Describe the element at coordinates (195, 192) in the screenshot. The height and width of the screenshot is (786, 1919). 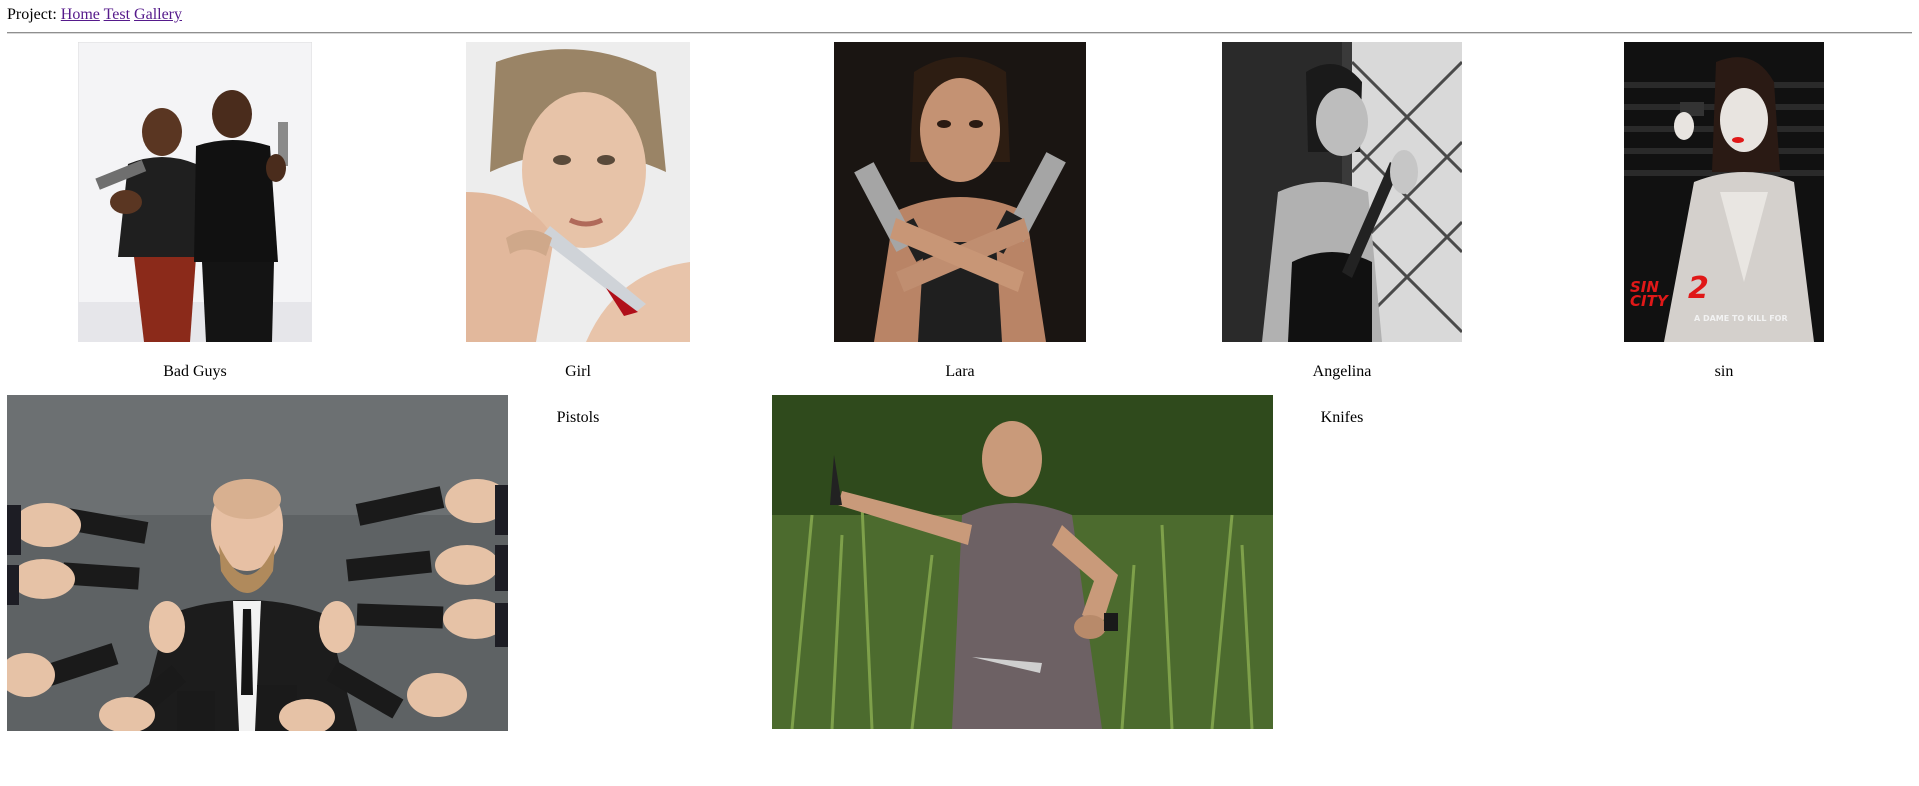
I see `photo-bad-guys` at that location.